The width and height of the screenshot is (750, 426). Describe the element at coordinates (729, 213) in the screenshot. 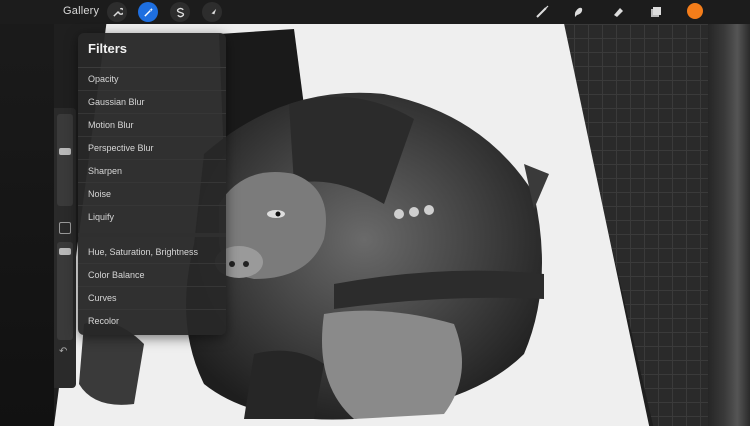

I see `right-video-margin` at that location.